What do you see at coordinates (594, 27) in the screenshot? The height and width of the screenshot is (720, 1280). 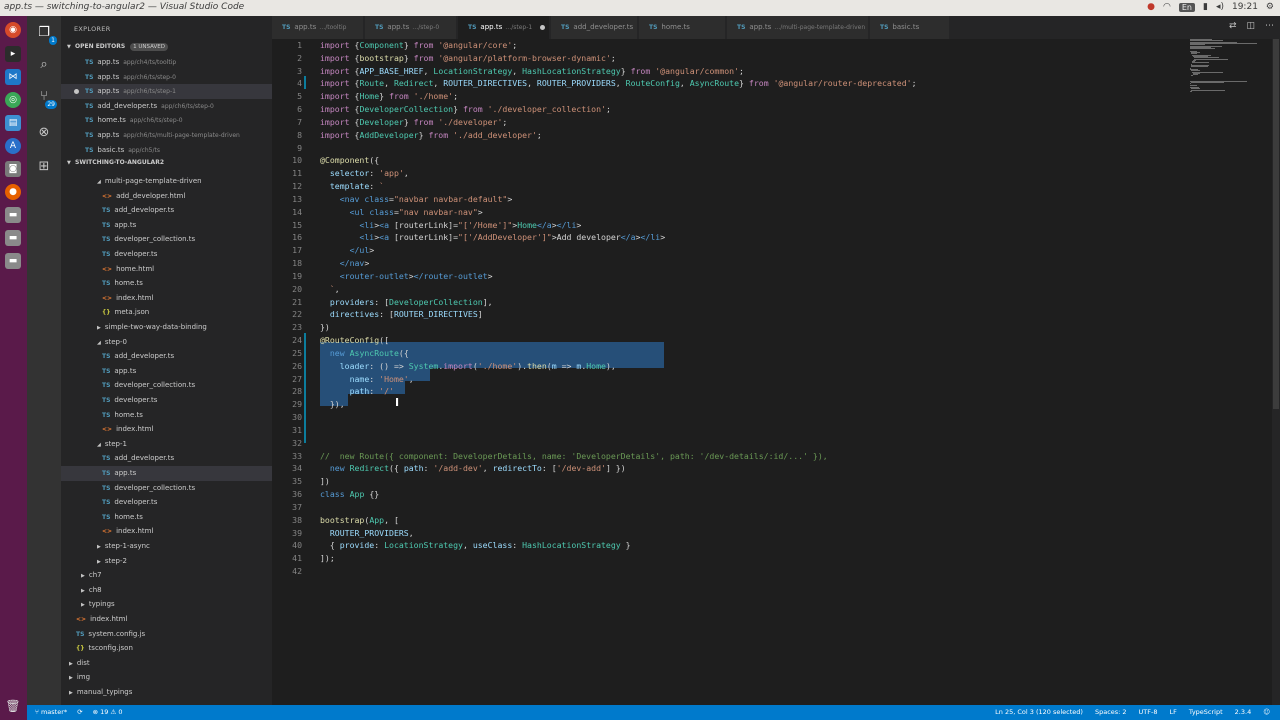 I see `editor-tab: TS add_developer.ts` at bounding box center [594, 27].